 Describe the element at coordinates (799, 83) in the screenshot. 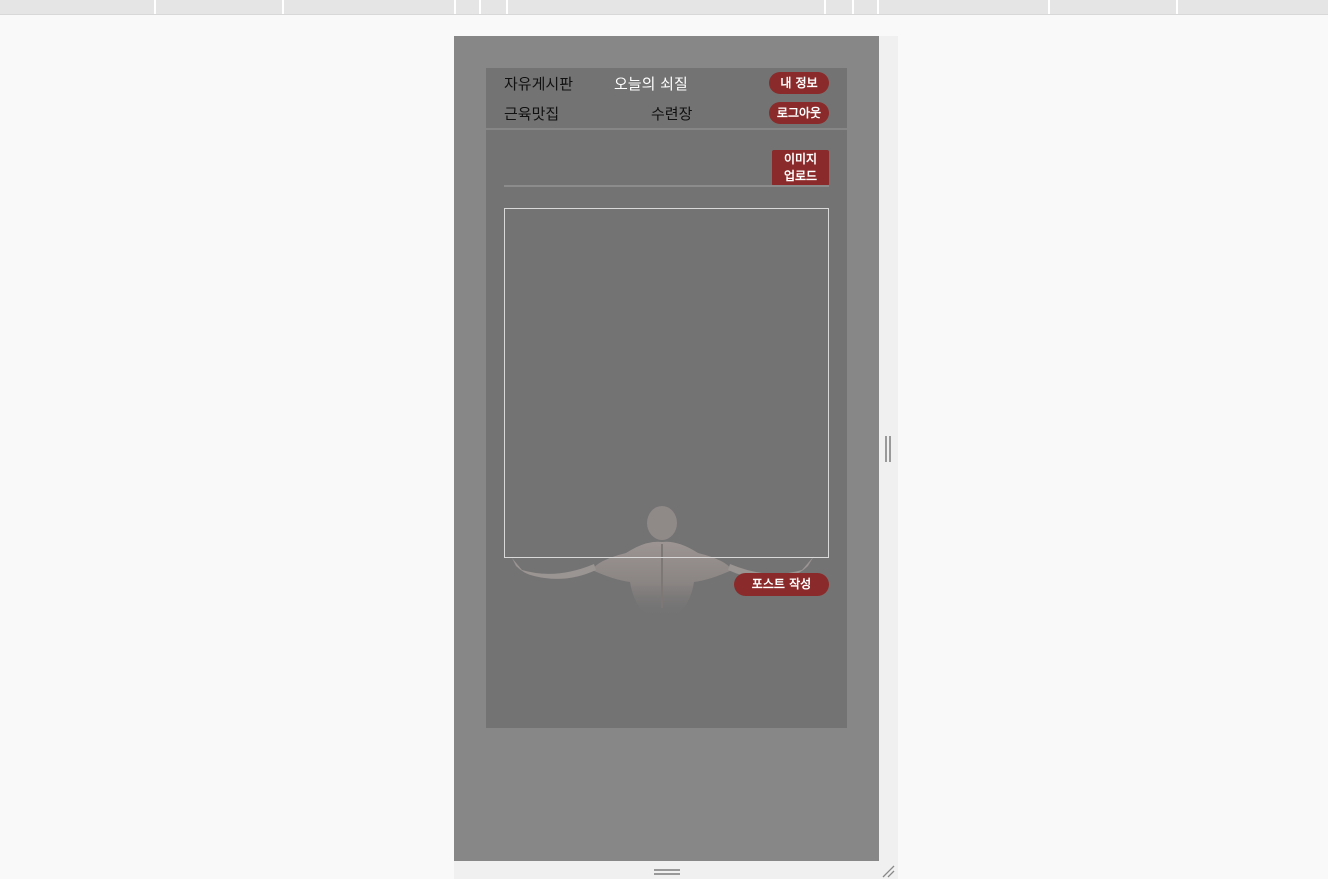

I see `my-info-button: 내 정보` at that location.